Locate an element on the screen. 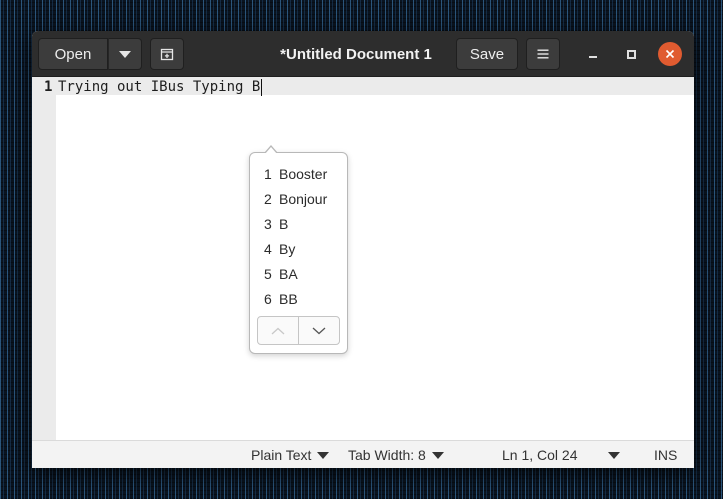 The image size is (723, 499). status-bar: Plain Text Tab Width: 8 Ln 1, Col 24 INS is located at coordinates (363, 454).